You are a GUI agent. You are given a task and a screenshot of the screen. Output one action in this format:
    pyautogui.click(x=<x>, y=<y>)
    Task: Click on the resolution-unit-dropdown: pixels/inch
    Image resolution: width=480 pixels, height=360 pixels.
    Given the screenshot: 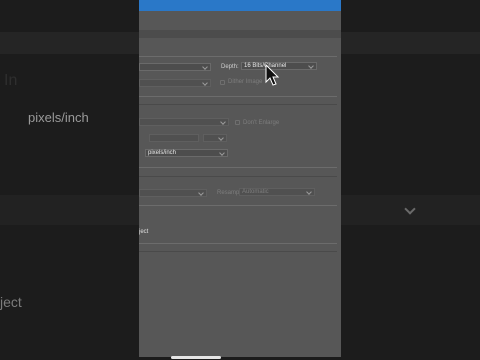 What is the action you would take?
    pyautogui.click(x=186, y=153)
    